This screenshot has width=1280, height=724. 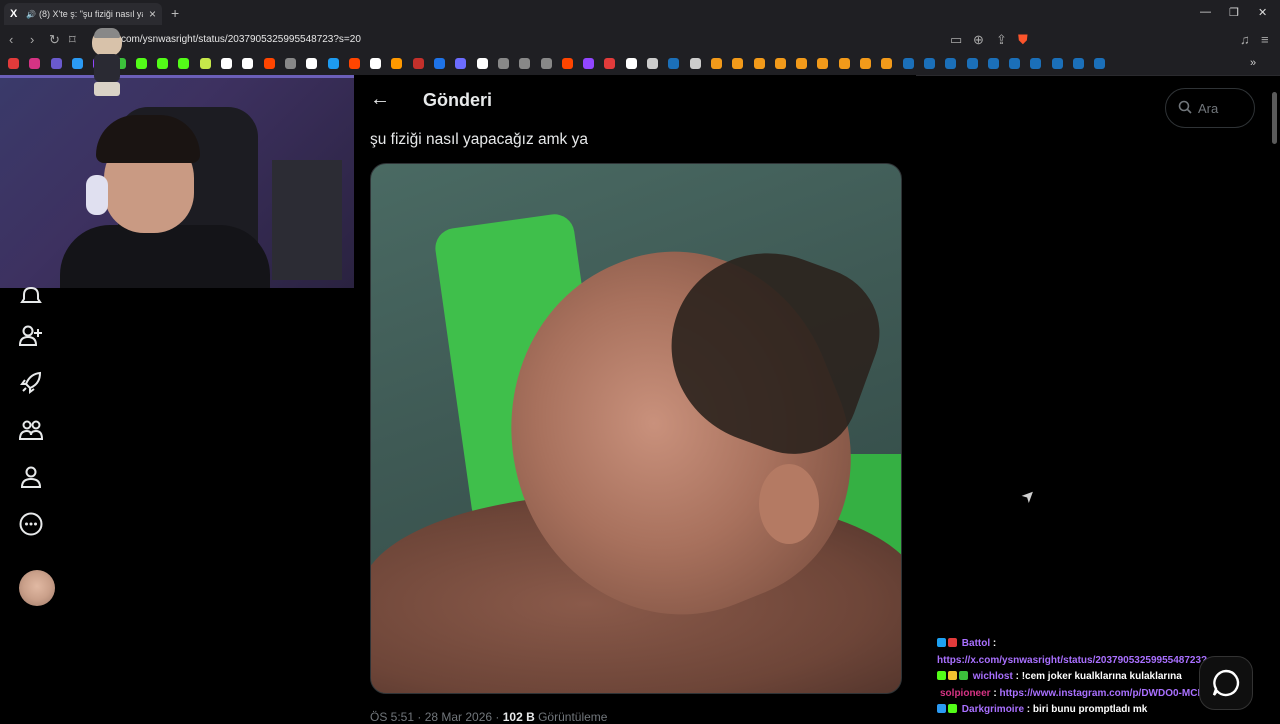 I want to click on chat-text: https://www.instagram.com/p/DWDO0-MCNso, so click(x=1107, y=693).